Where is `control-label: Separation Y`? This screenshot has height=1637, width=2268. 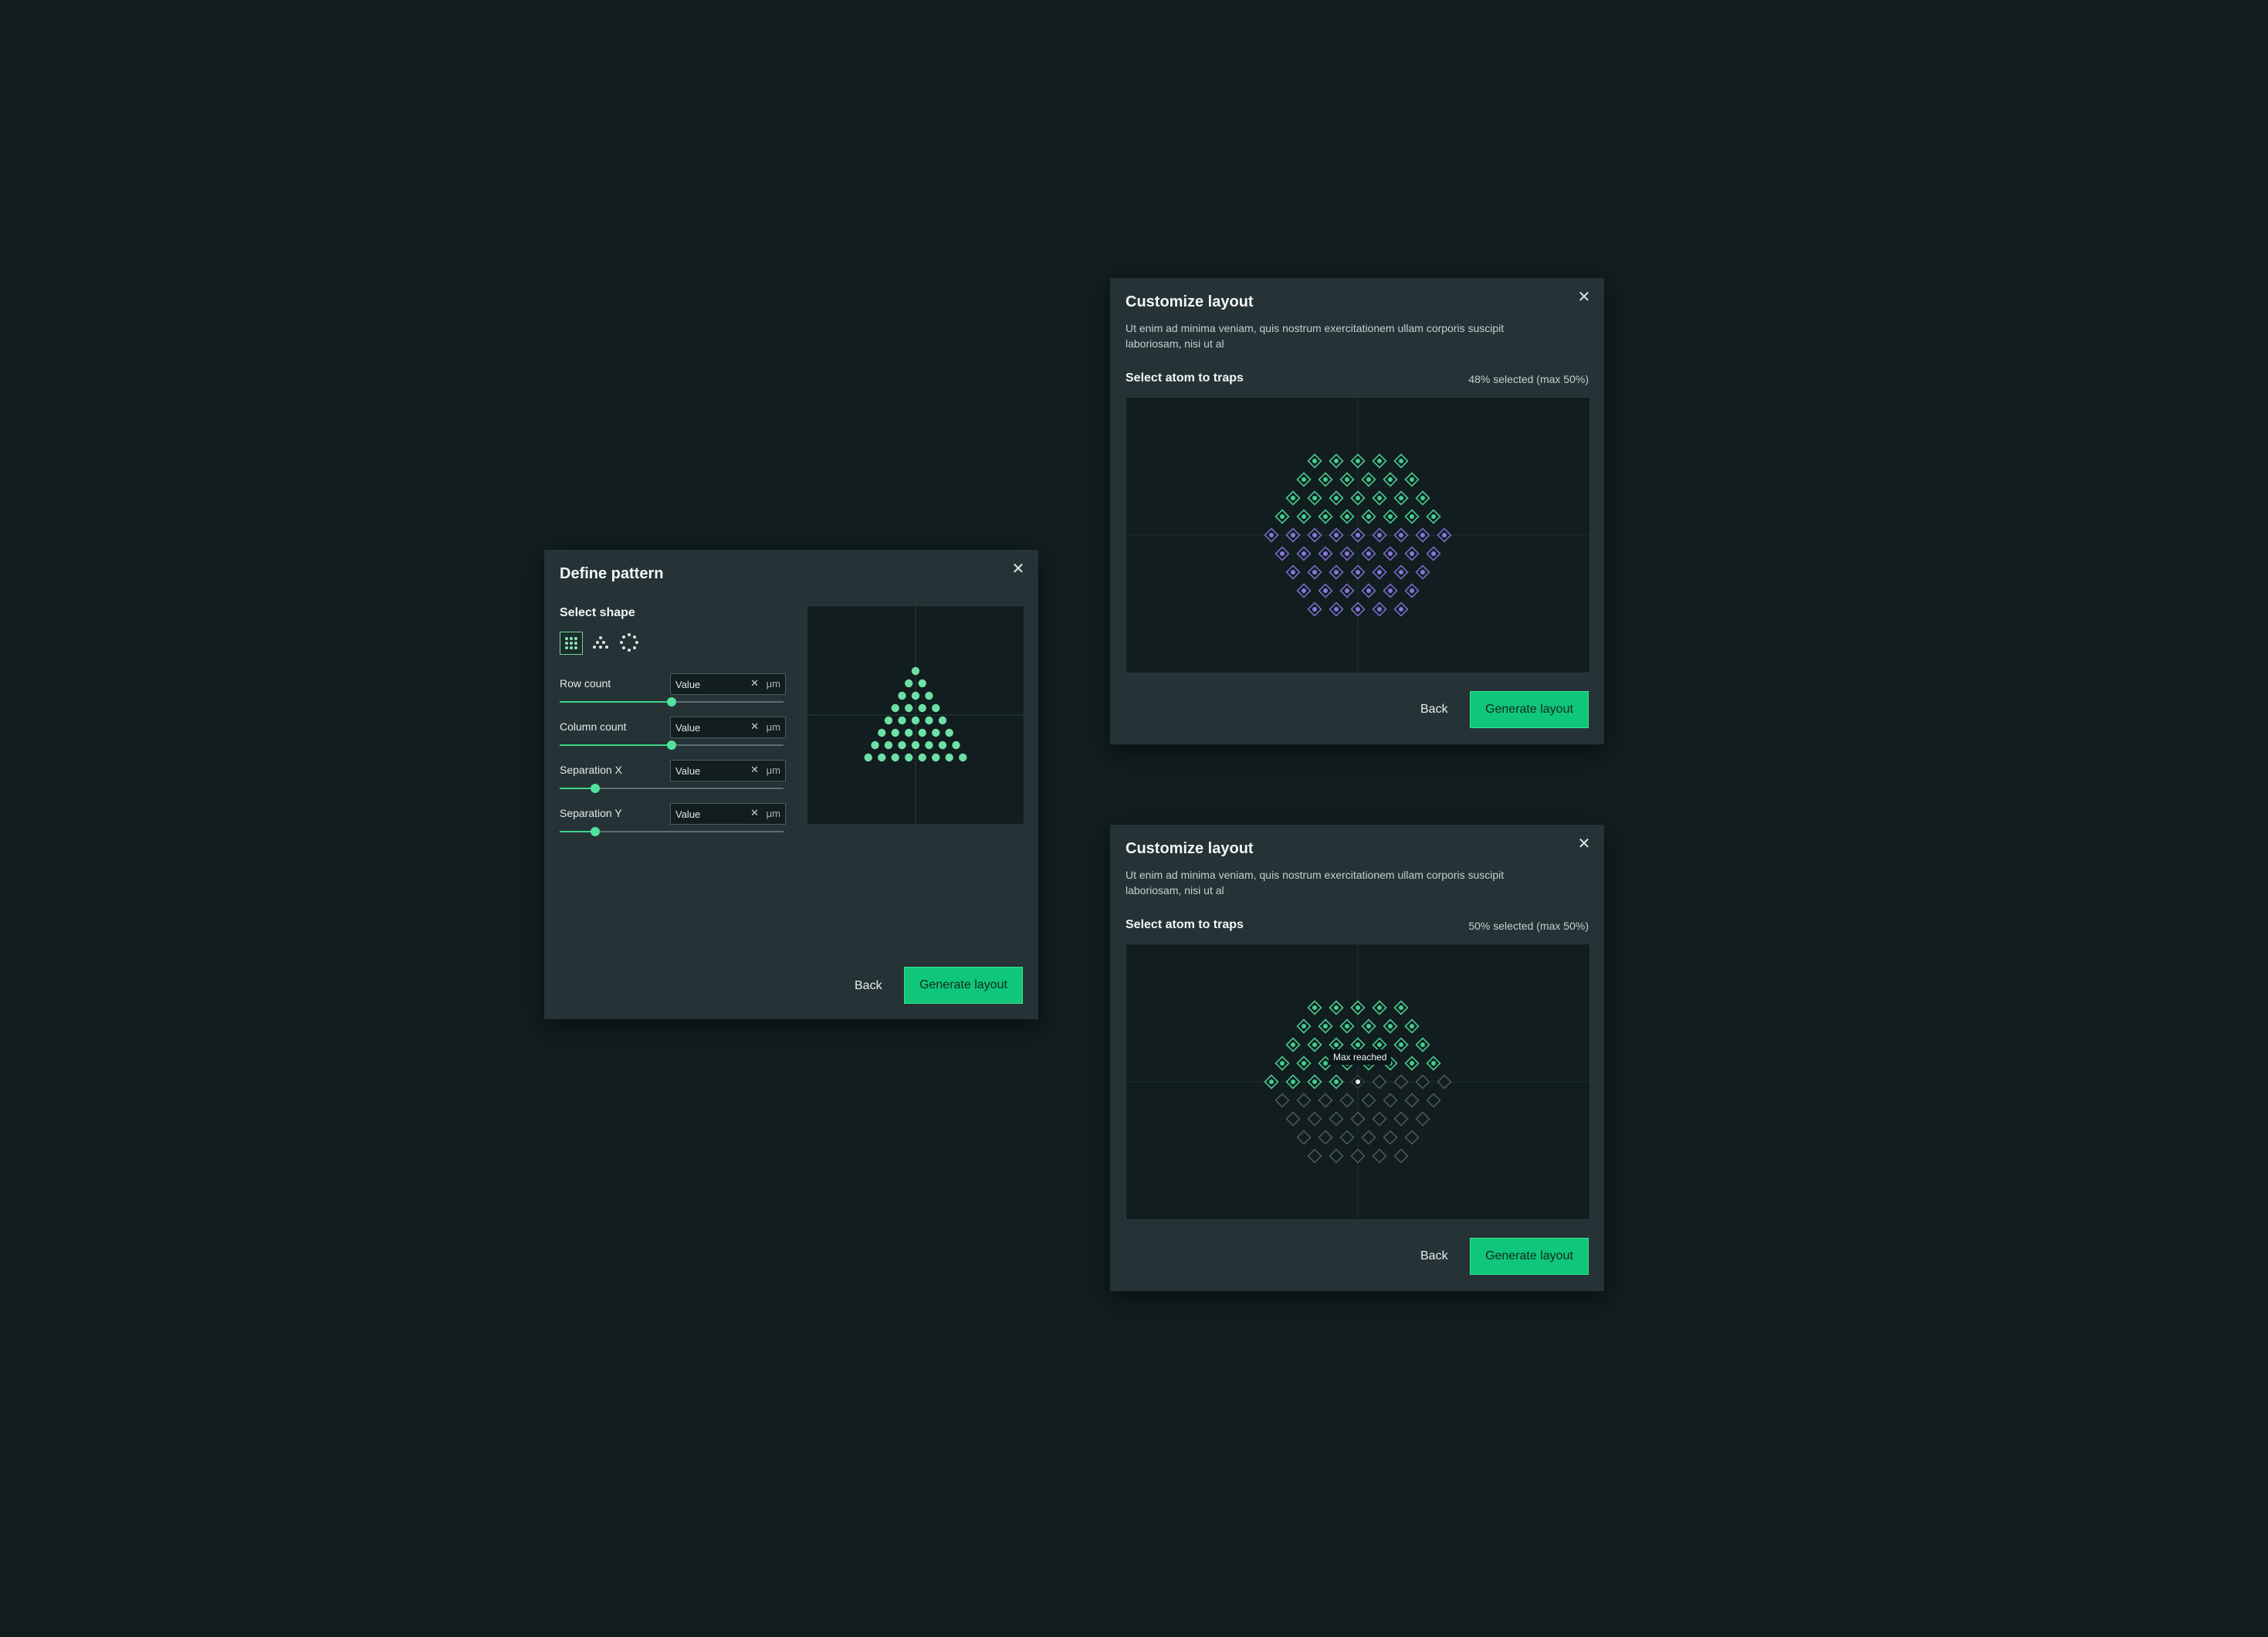
control-label: Separation Y is located at coordinates (591, 813).